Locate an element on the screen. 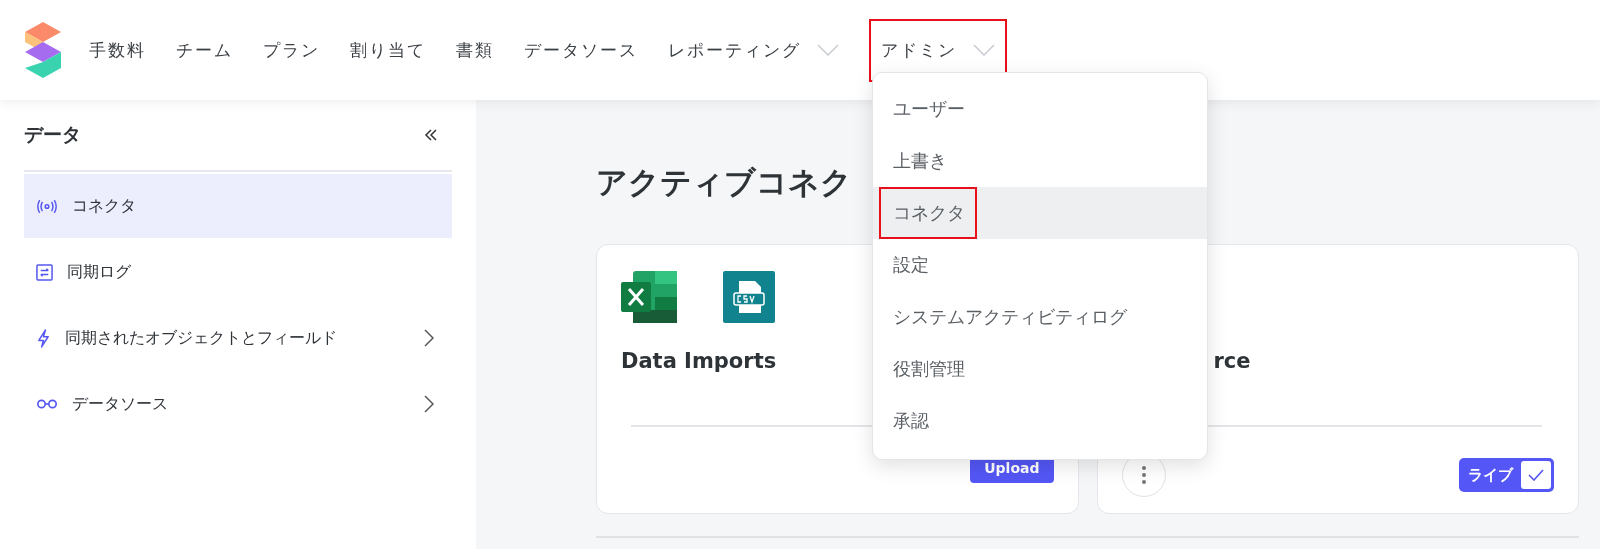 The width and height of the screenshot is (1600, 549). nav-item: データソース is located at coordinates (581, 50).